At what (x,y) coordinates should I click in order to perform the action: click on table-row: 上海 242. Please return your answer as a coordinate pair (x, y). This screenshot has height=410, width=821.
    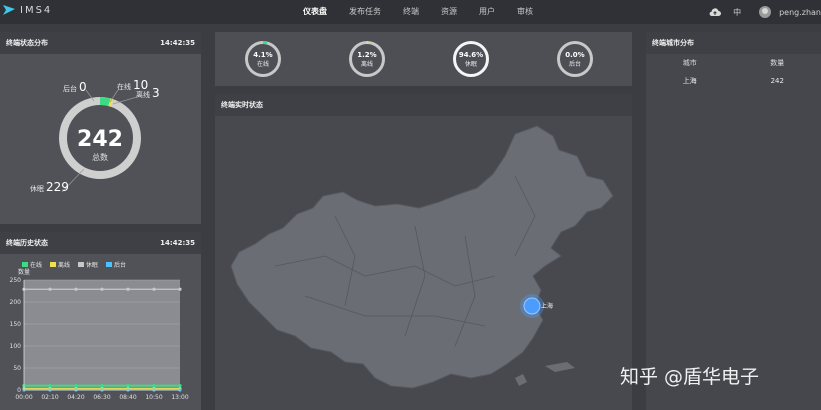
    Looking at the image, I should click on (733, 81).